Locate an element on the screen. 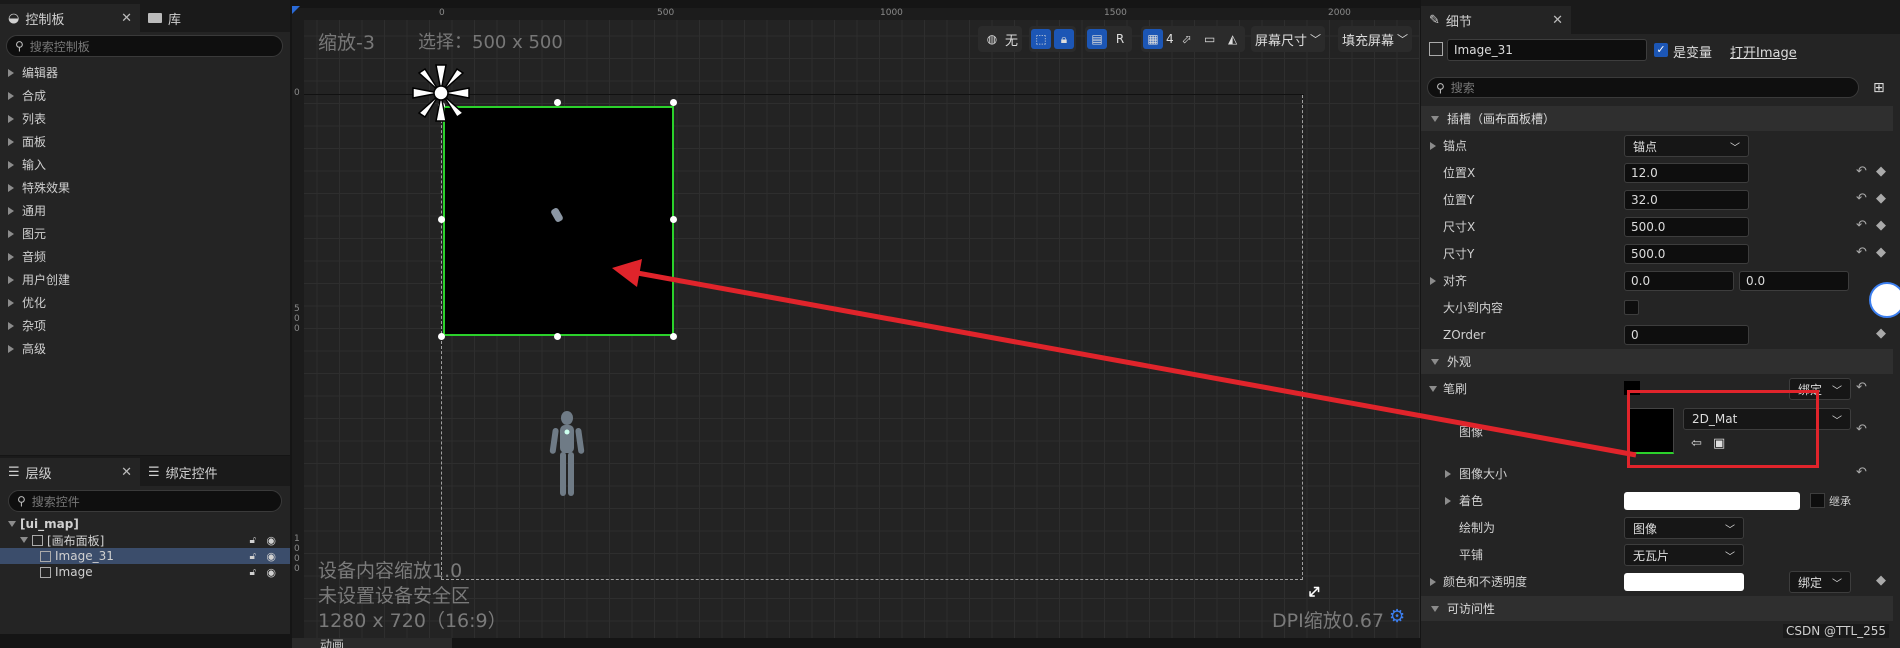  accessibility-section-header: 可访问性 is located at coordinates (1657, 608).